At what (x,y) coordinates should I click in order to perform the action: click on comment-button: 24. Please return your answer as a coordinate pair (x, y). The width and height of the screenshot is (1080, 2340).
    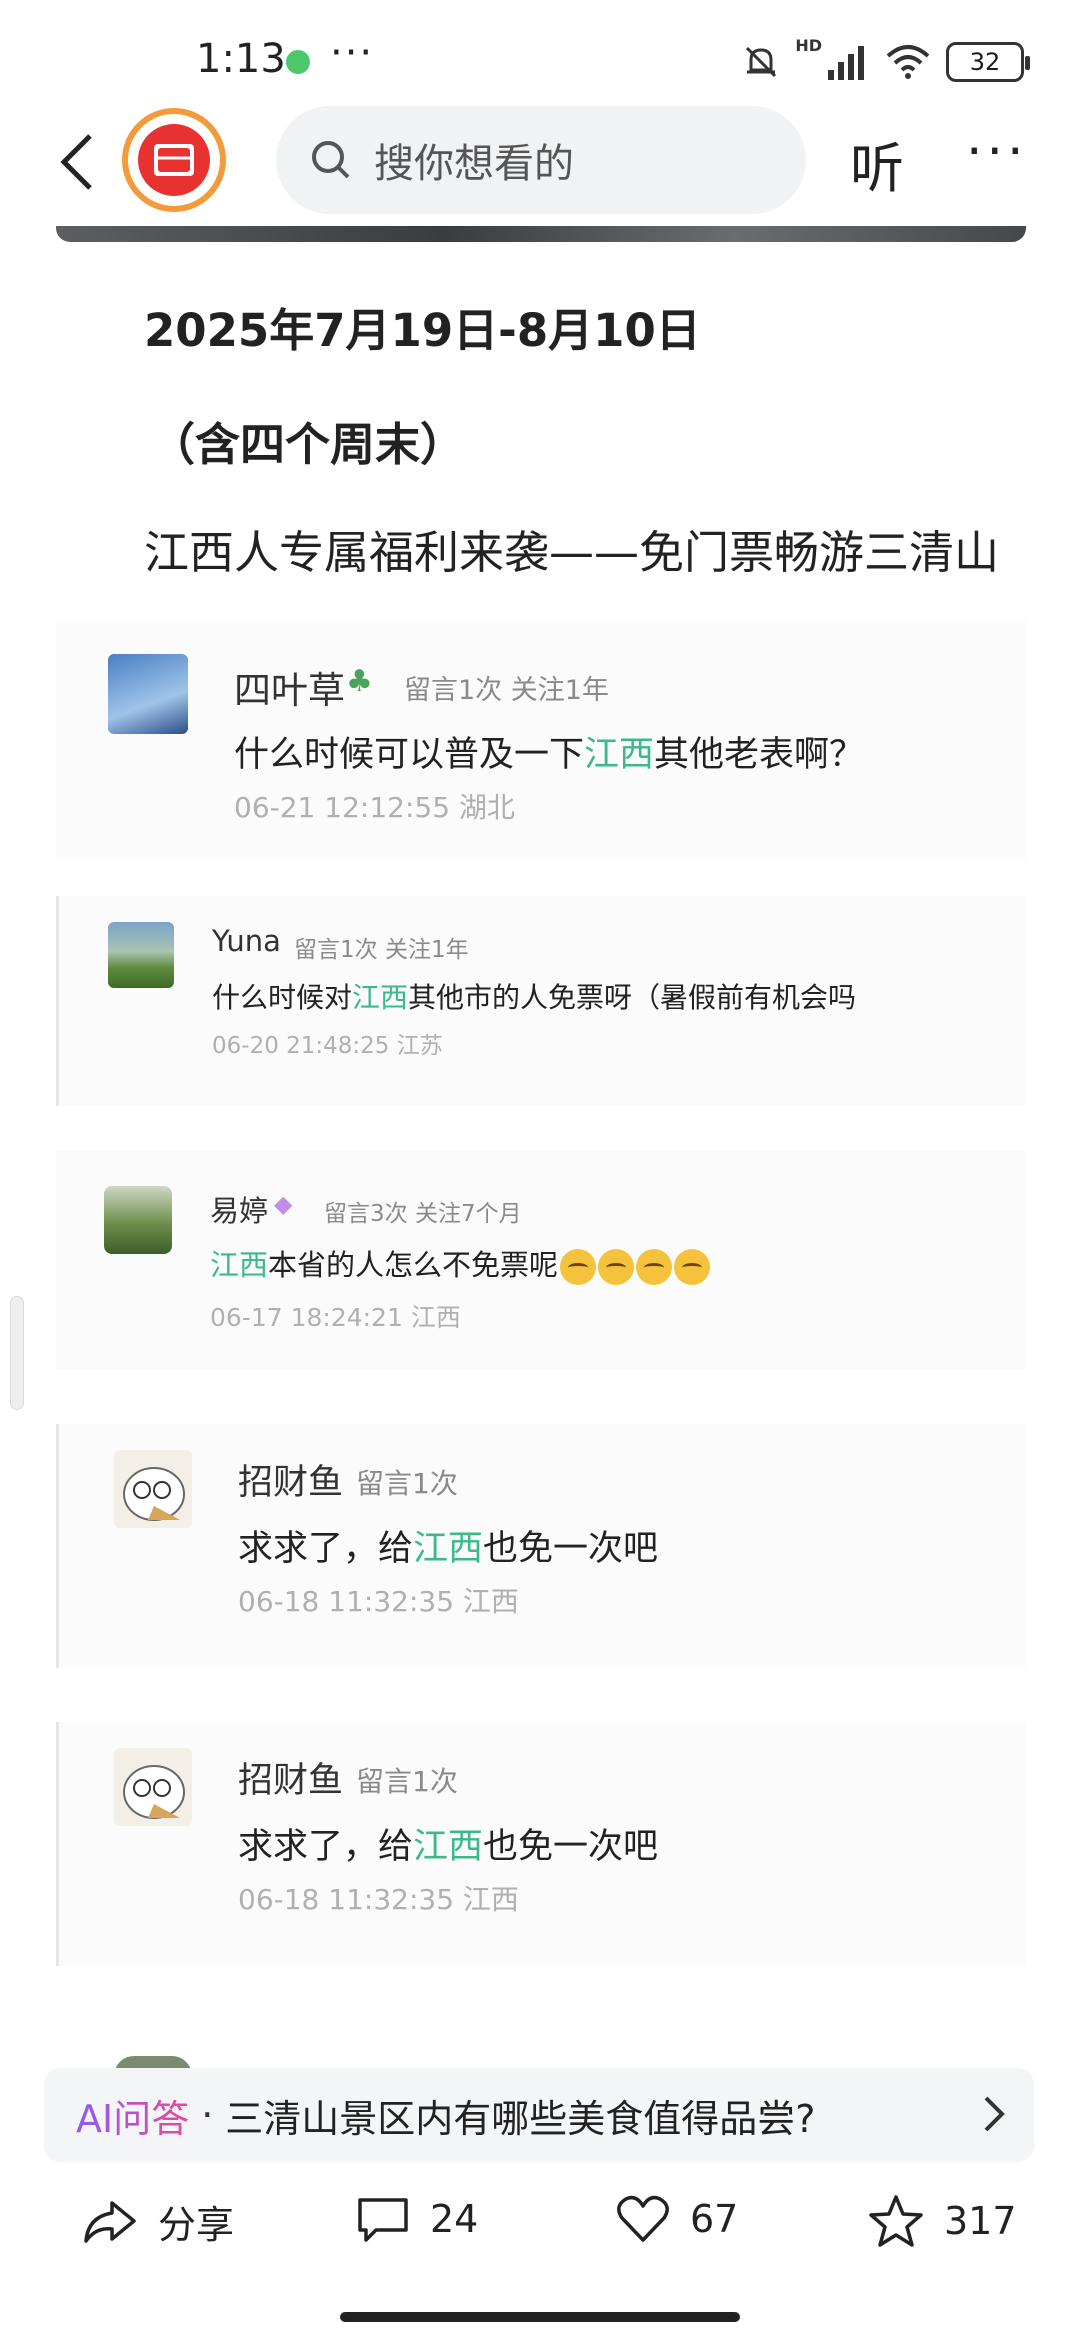
    Looking at the image, I should click on (417, 2219).